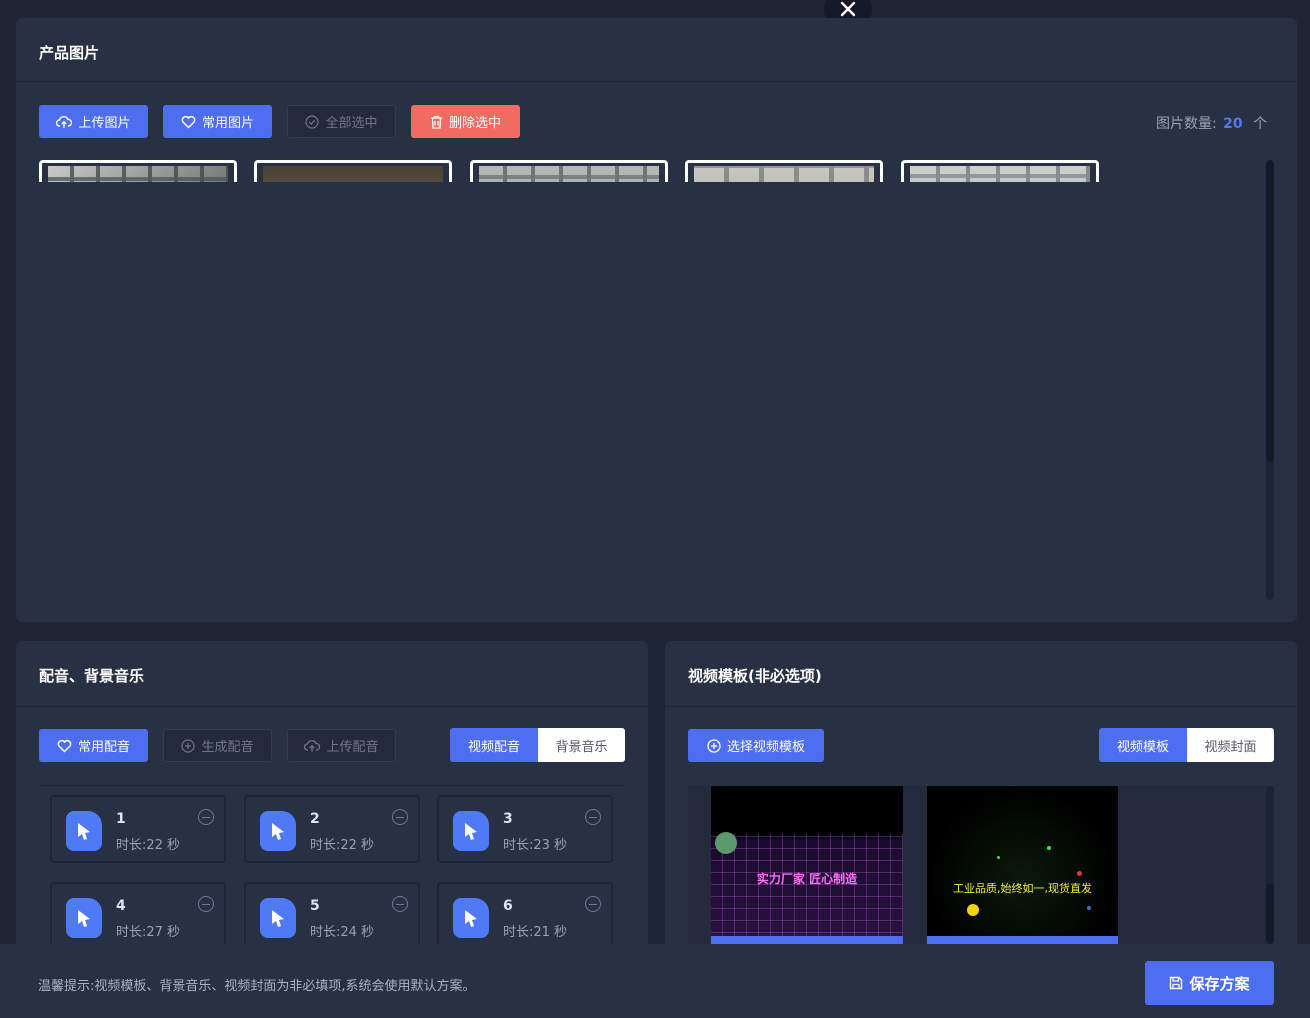 This screenshot has width=1310, height=1018. I want to click on tab-video-cover: 视频封面, so click(1230, 745).